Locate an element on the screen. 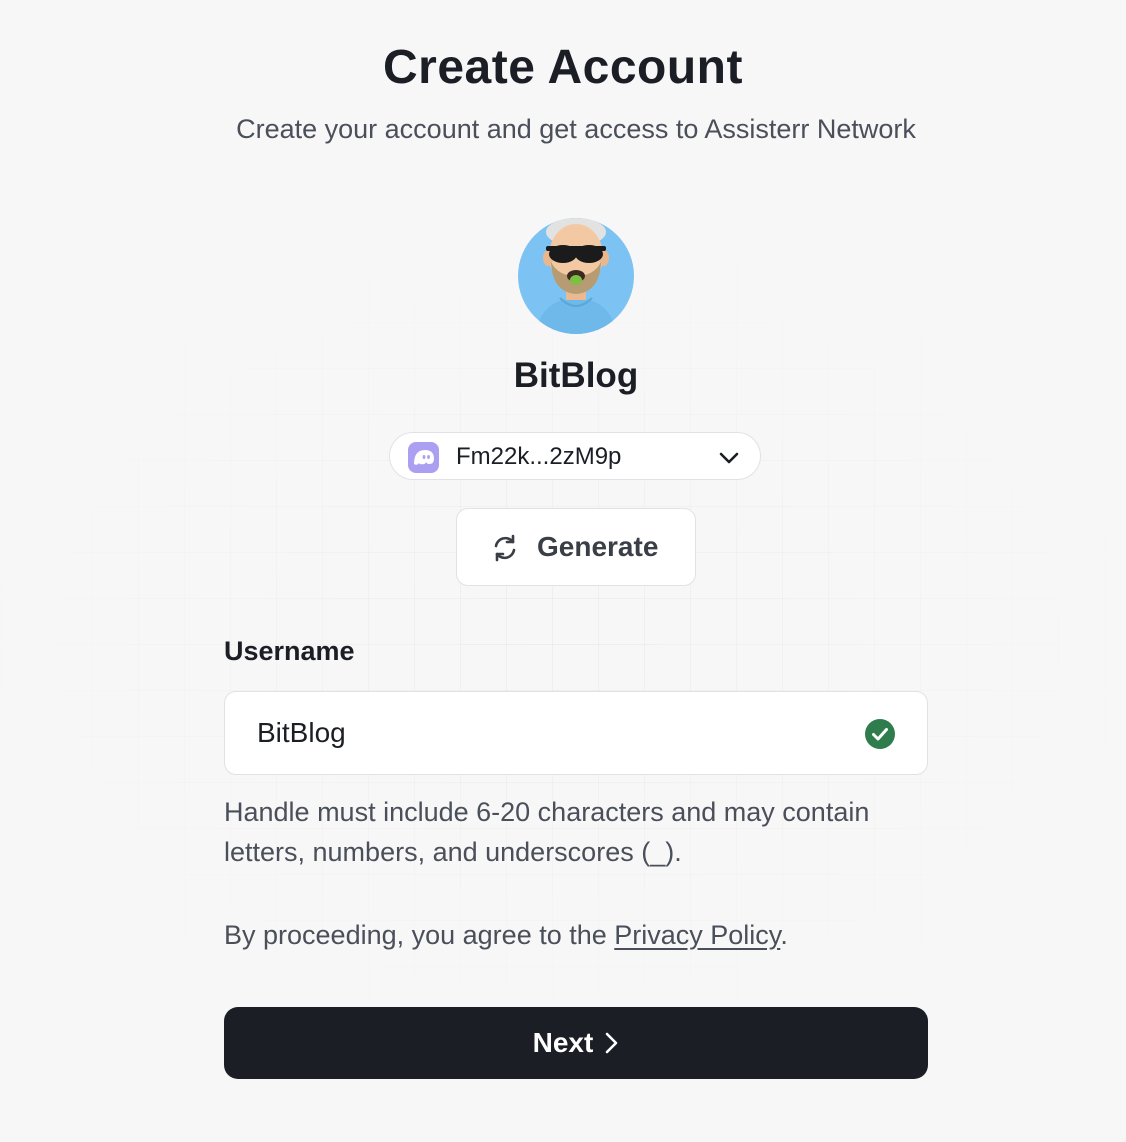  privacy-notice-prefix: By proceeding, you agree to the is located at coordinates (419, 935).